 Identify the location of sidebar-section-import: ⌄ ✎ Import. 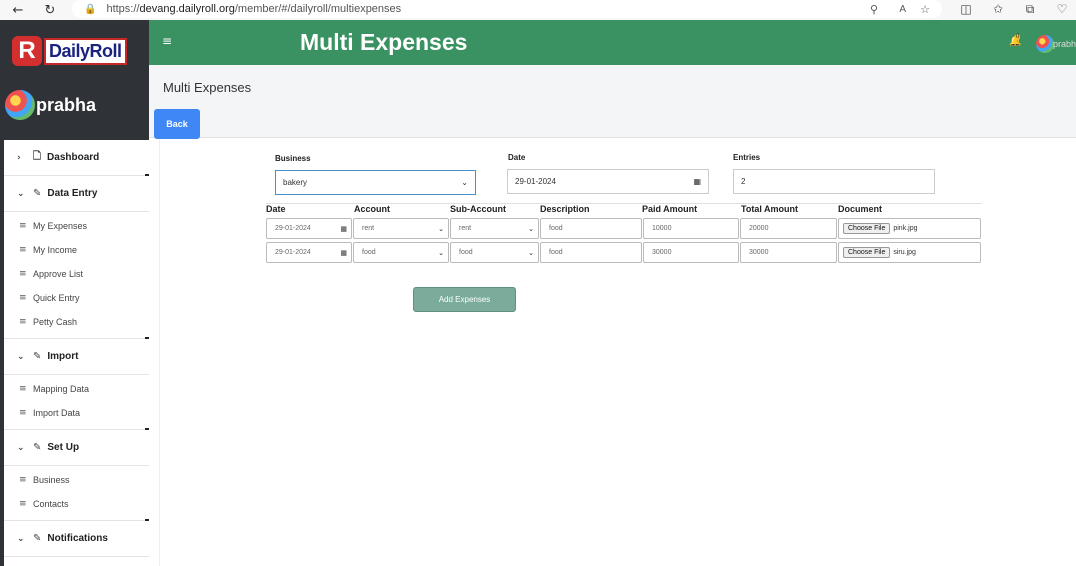
(76, 356).